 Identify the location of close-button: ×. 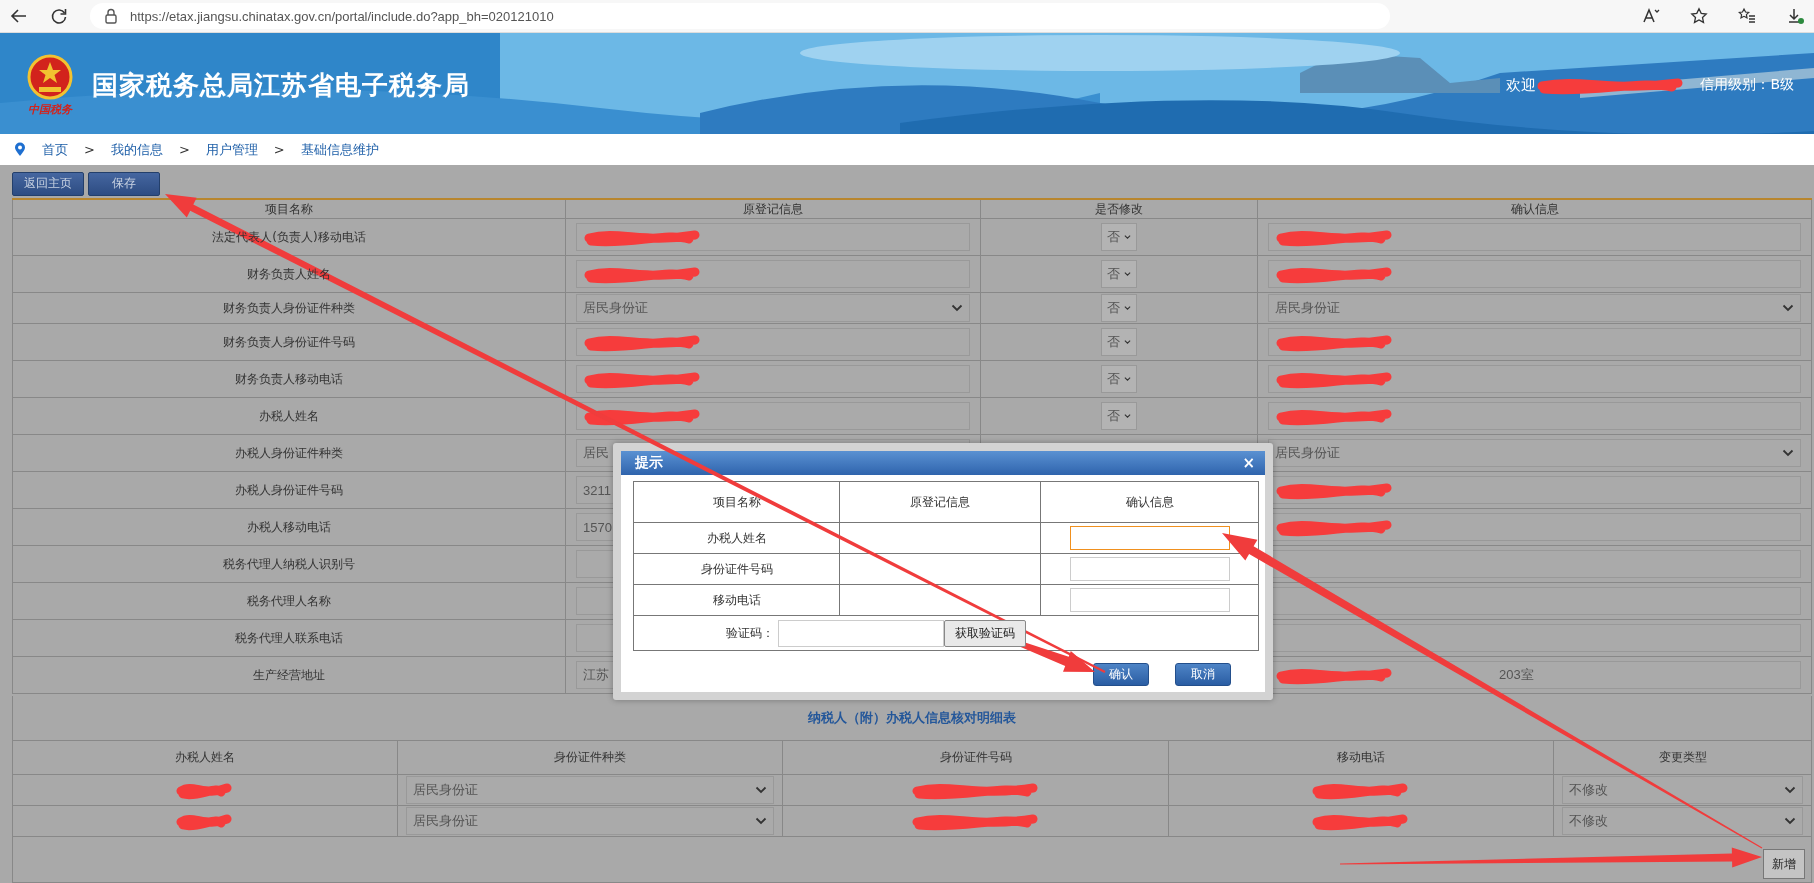
(1248, 463).